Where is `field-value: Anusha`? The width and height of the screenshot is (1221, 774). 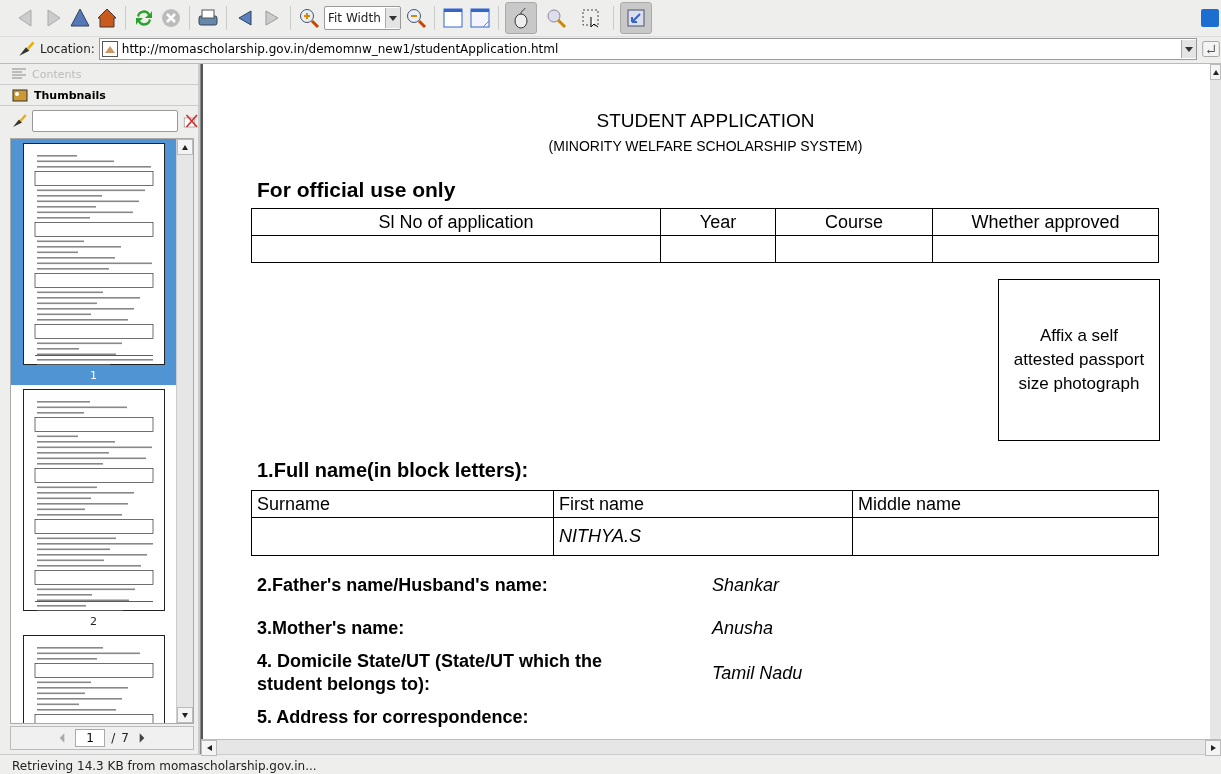 field-value: Anusha is located at coordinates (743, 628).